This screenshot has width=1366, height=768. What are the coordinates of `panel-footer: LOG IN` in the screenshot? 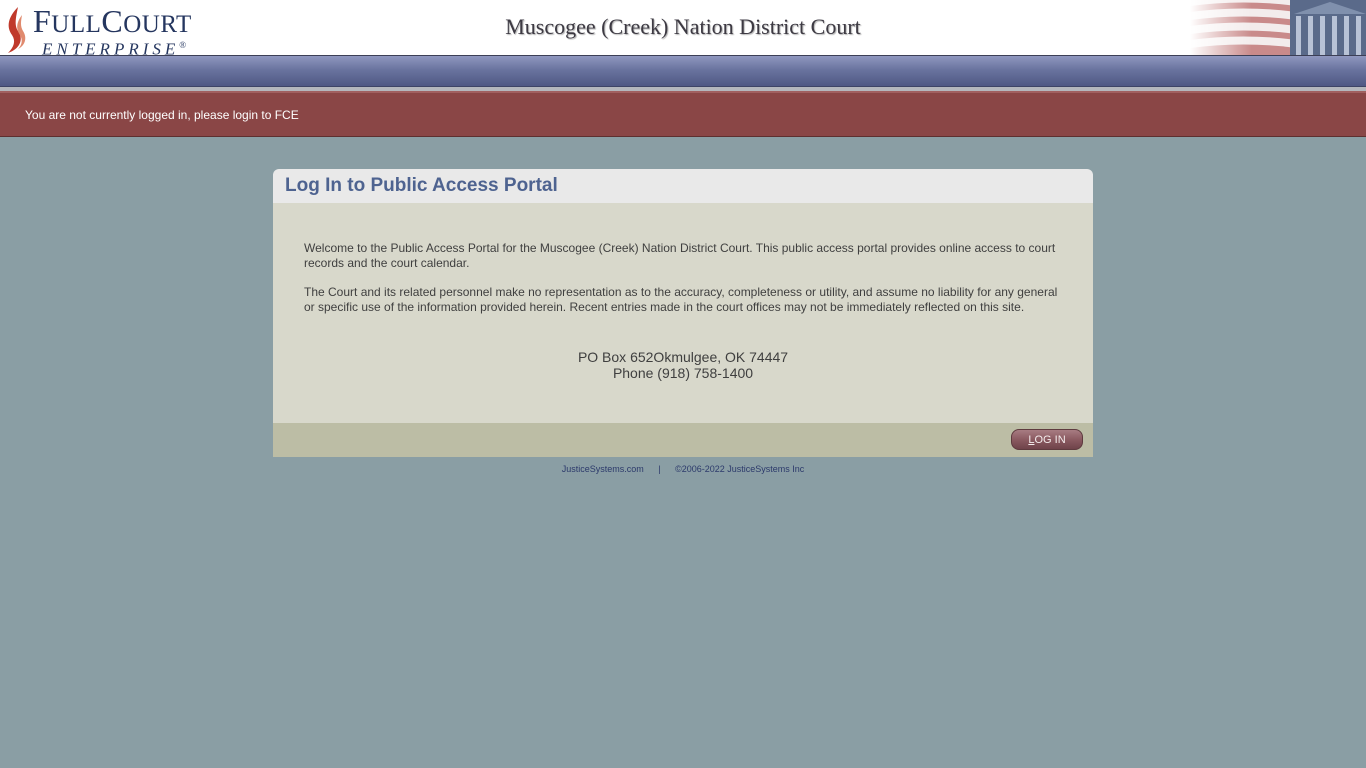 It's located at (683, 440).